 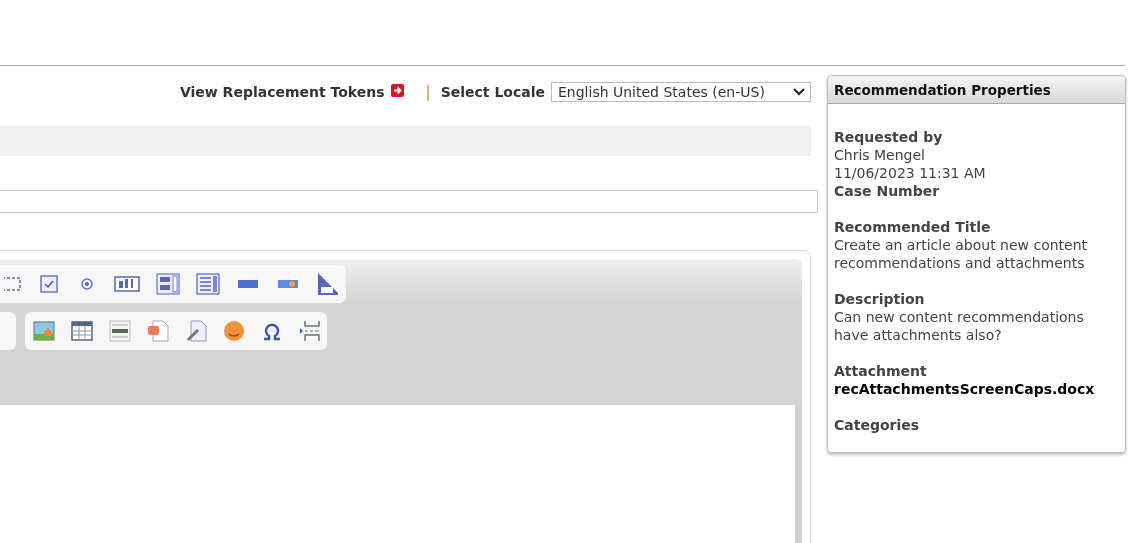 What do you see at coordinates (910, 173) in the screenshot?
I see `field-value: 11/06/2023 11:31 AM` at bounding box center [910, 173].